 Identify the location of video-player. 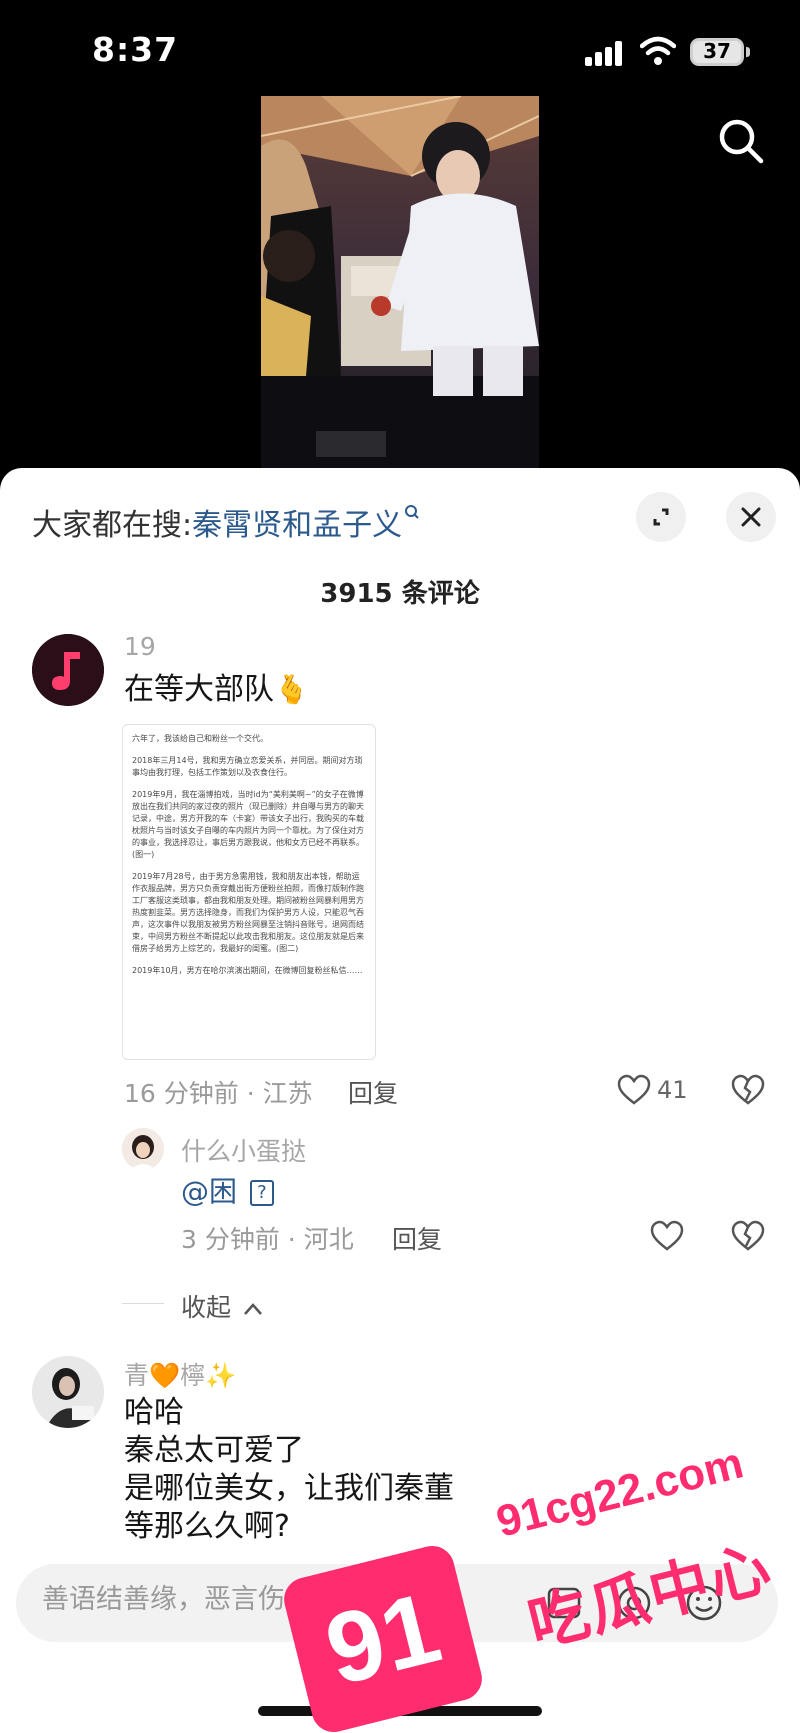
(400, 282).